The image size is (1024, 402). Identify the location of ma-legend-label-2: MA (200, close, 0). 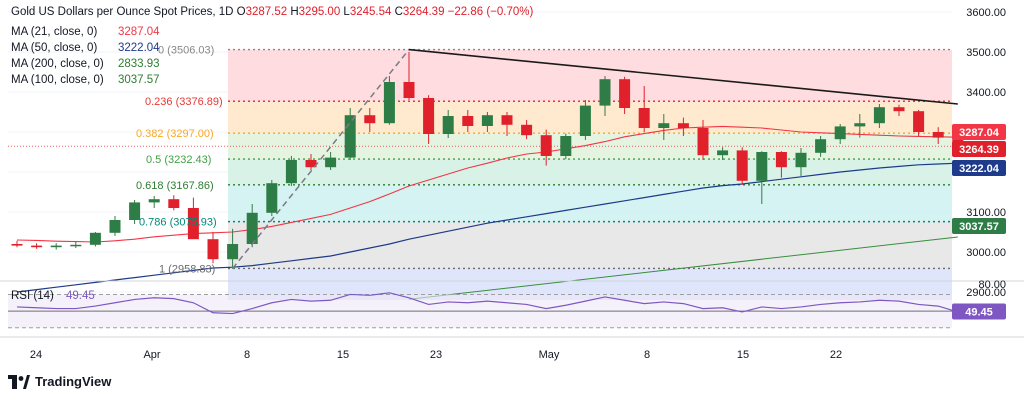
(57, 64).